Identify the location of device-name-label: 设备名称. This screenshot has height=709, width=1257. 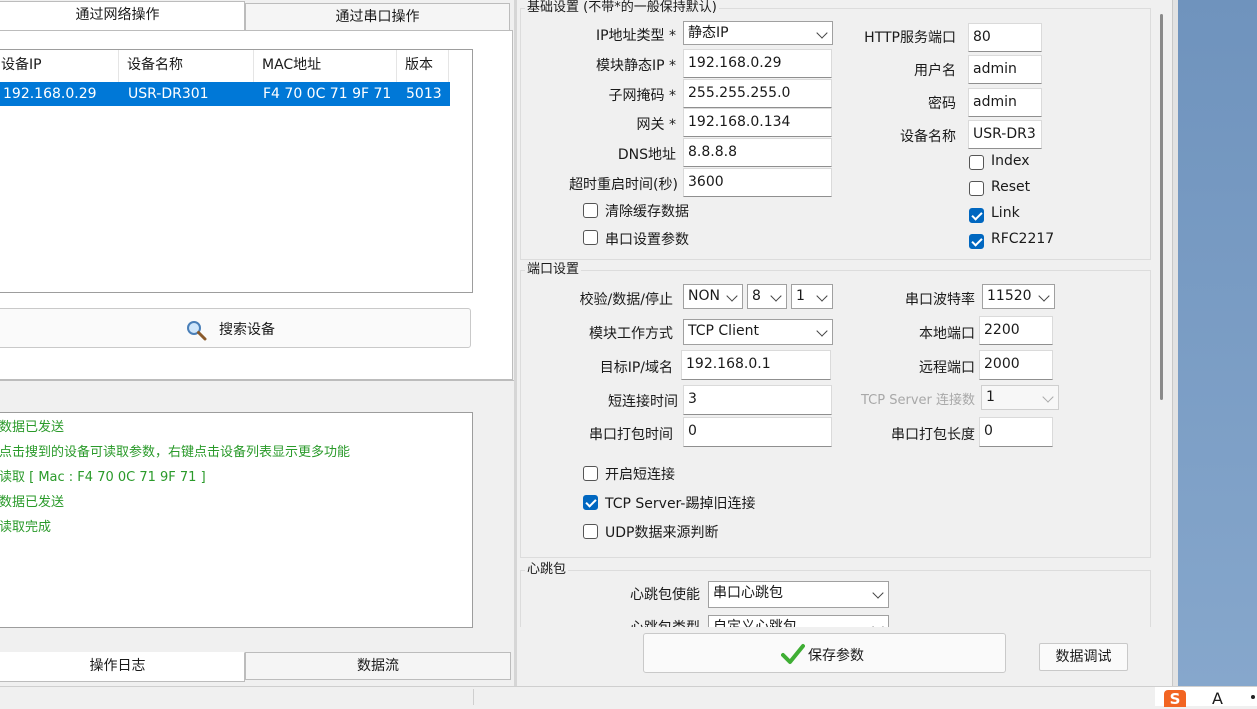
(928, 137).